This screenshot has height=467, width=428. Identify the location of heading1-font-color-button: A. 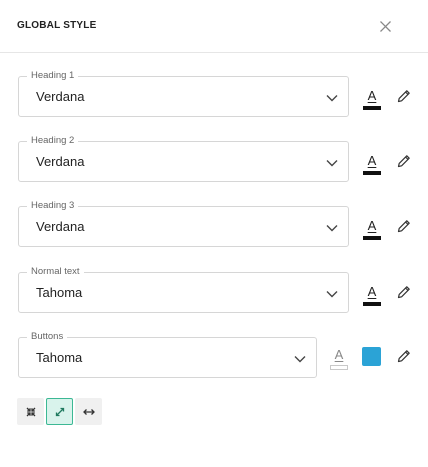
(372, 101).